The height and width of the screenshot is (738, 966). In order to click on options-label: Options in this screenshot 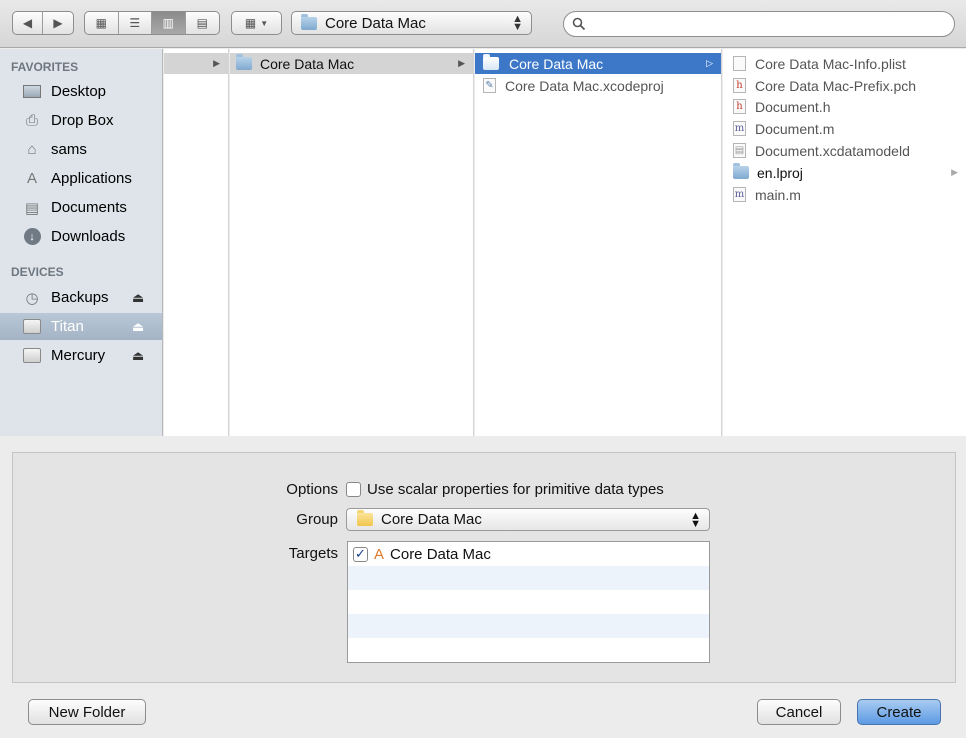, I will do `click(312, 489)`.